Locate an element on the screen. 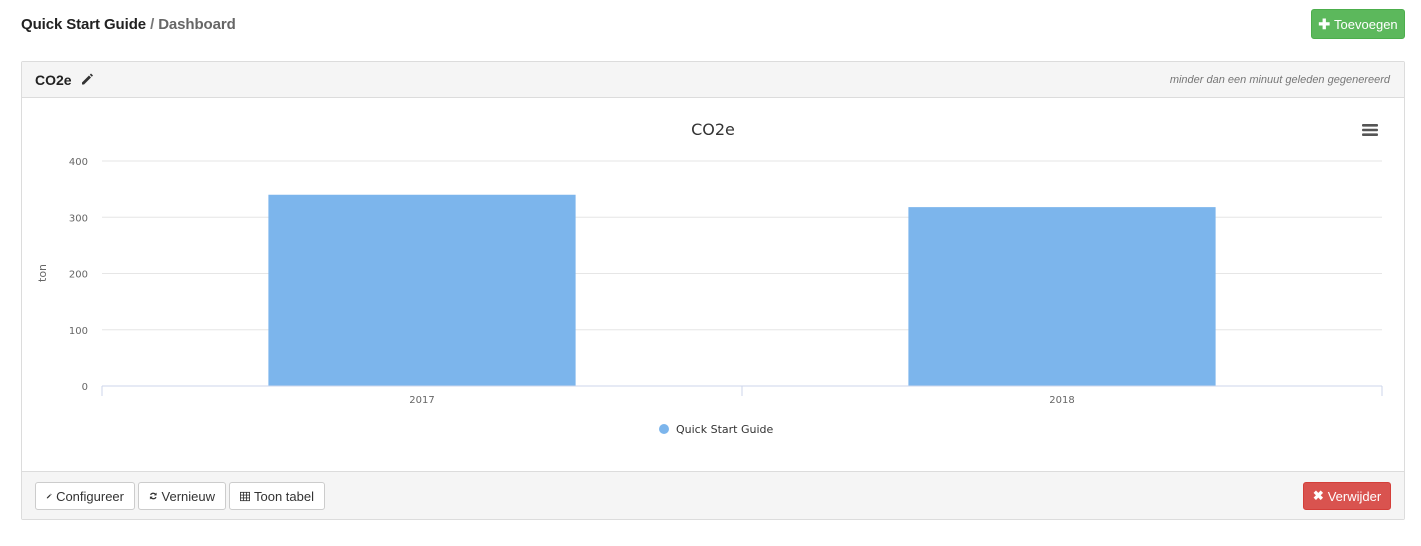 The image size is (1421, 546). breadcrumb-root: Quick Start Guide is located at coordinates (83, 24).